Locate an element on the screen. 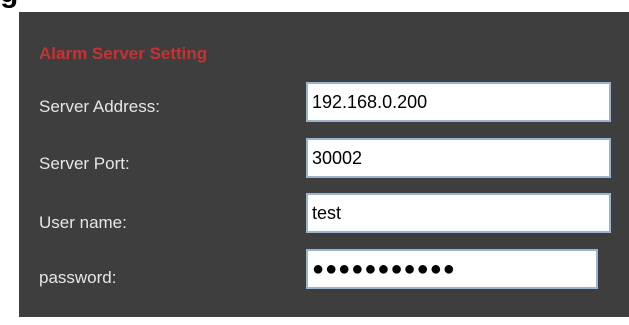  user-name-label: User name: is located at coordinates (83, 222).